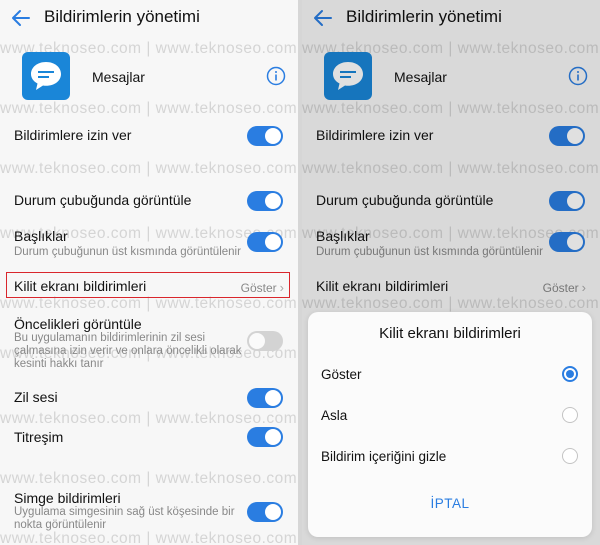  What do you see at coordinates (570, 374) in the screenshot?
I see `option-show-radio` at bounding box center [570, 374].